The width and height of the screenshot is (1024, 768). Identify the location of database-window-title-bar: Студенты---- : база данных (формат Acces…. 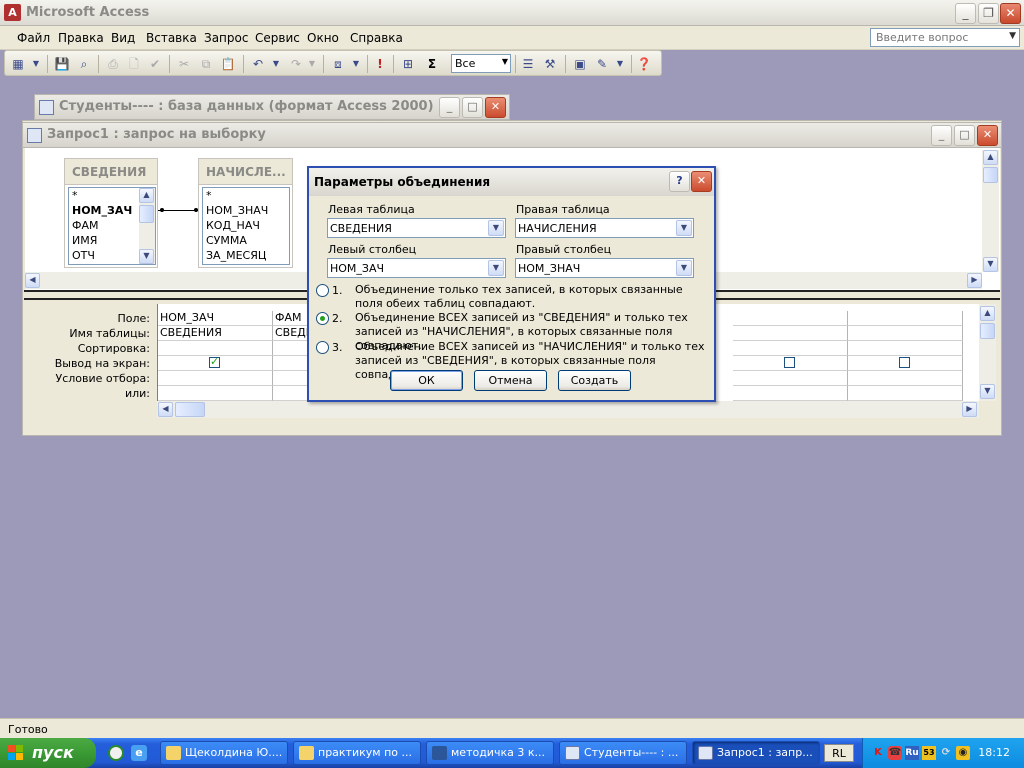
(272, 107).